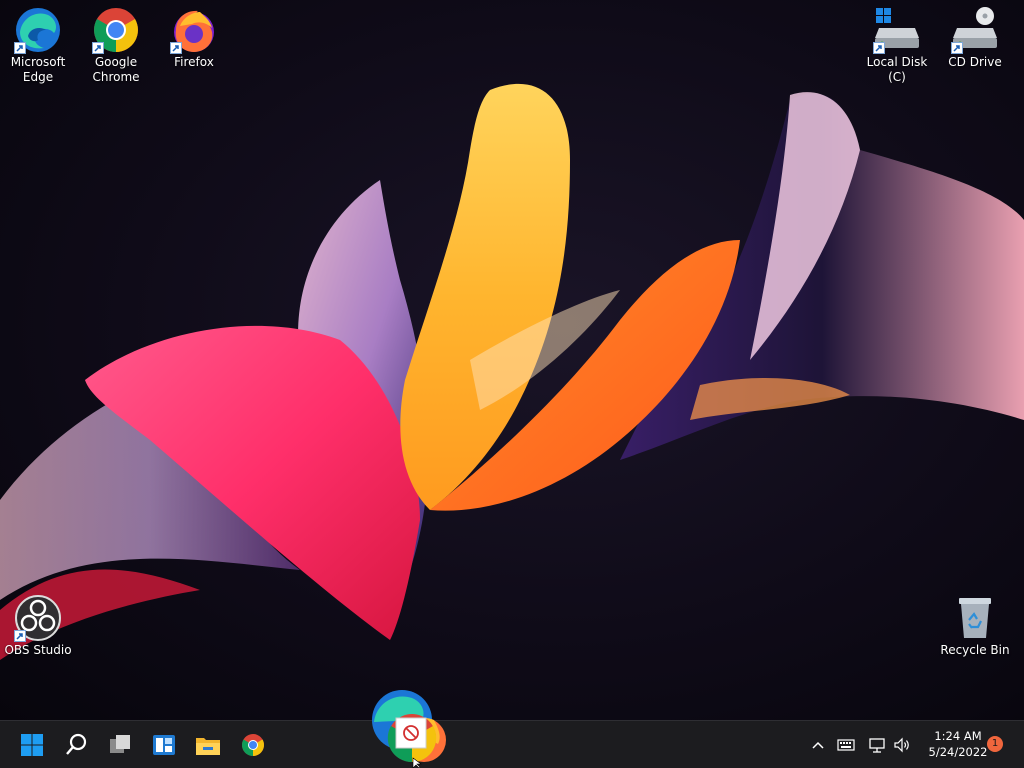 The height and width of the screenshot is (768, 1024). I want to click on task-view-button, so click(120, 745).